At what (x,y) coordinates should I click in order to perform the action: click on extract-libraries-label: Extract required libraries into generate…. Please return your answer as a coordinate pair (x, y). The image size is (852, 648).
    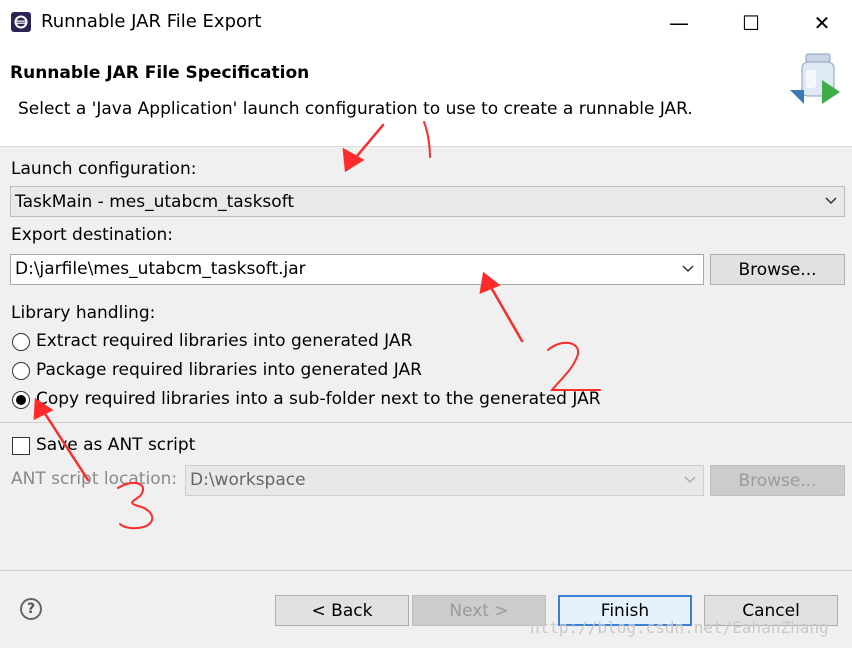
    Looking at the image, I should click on (224, 341).